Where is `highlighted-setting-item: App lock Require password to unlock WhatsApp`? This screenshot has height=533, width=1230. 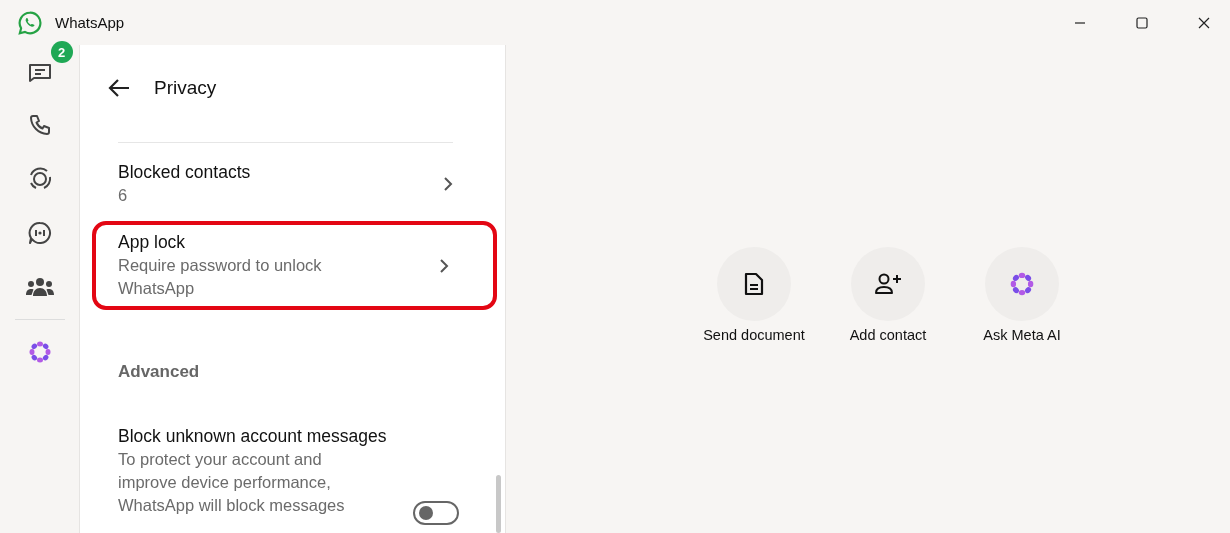
highlighted-setting-item: App lock Require password to unlock WhatsApp is located at coordinates (294, 265).